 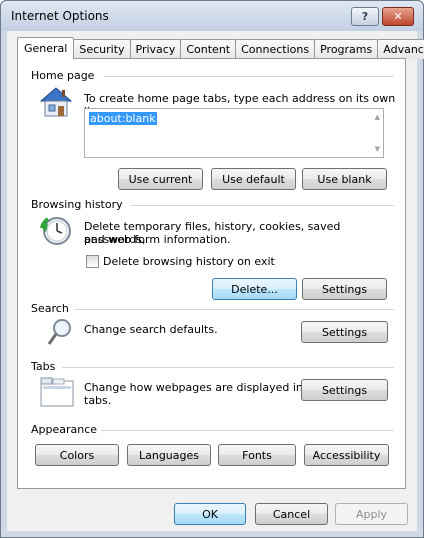 I want to click on appearance-title: Appearance, so click(x=66, y=429).